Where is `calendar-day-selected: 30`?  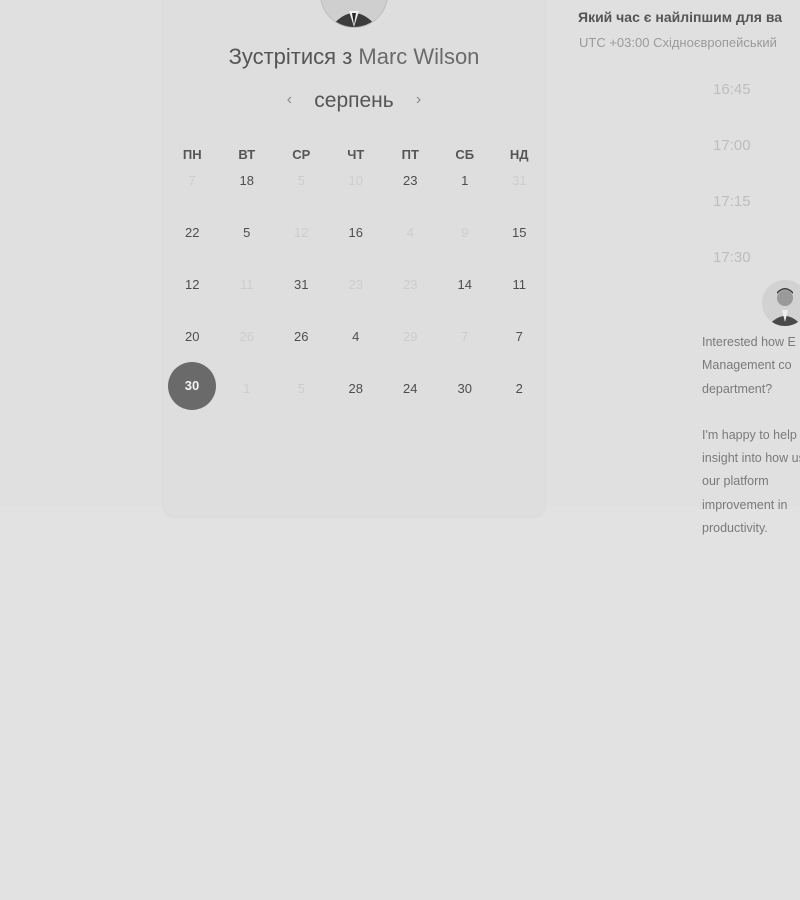 calendar-day-selected: 30 is located at coordinates (192, 395).